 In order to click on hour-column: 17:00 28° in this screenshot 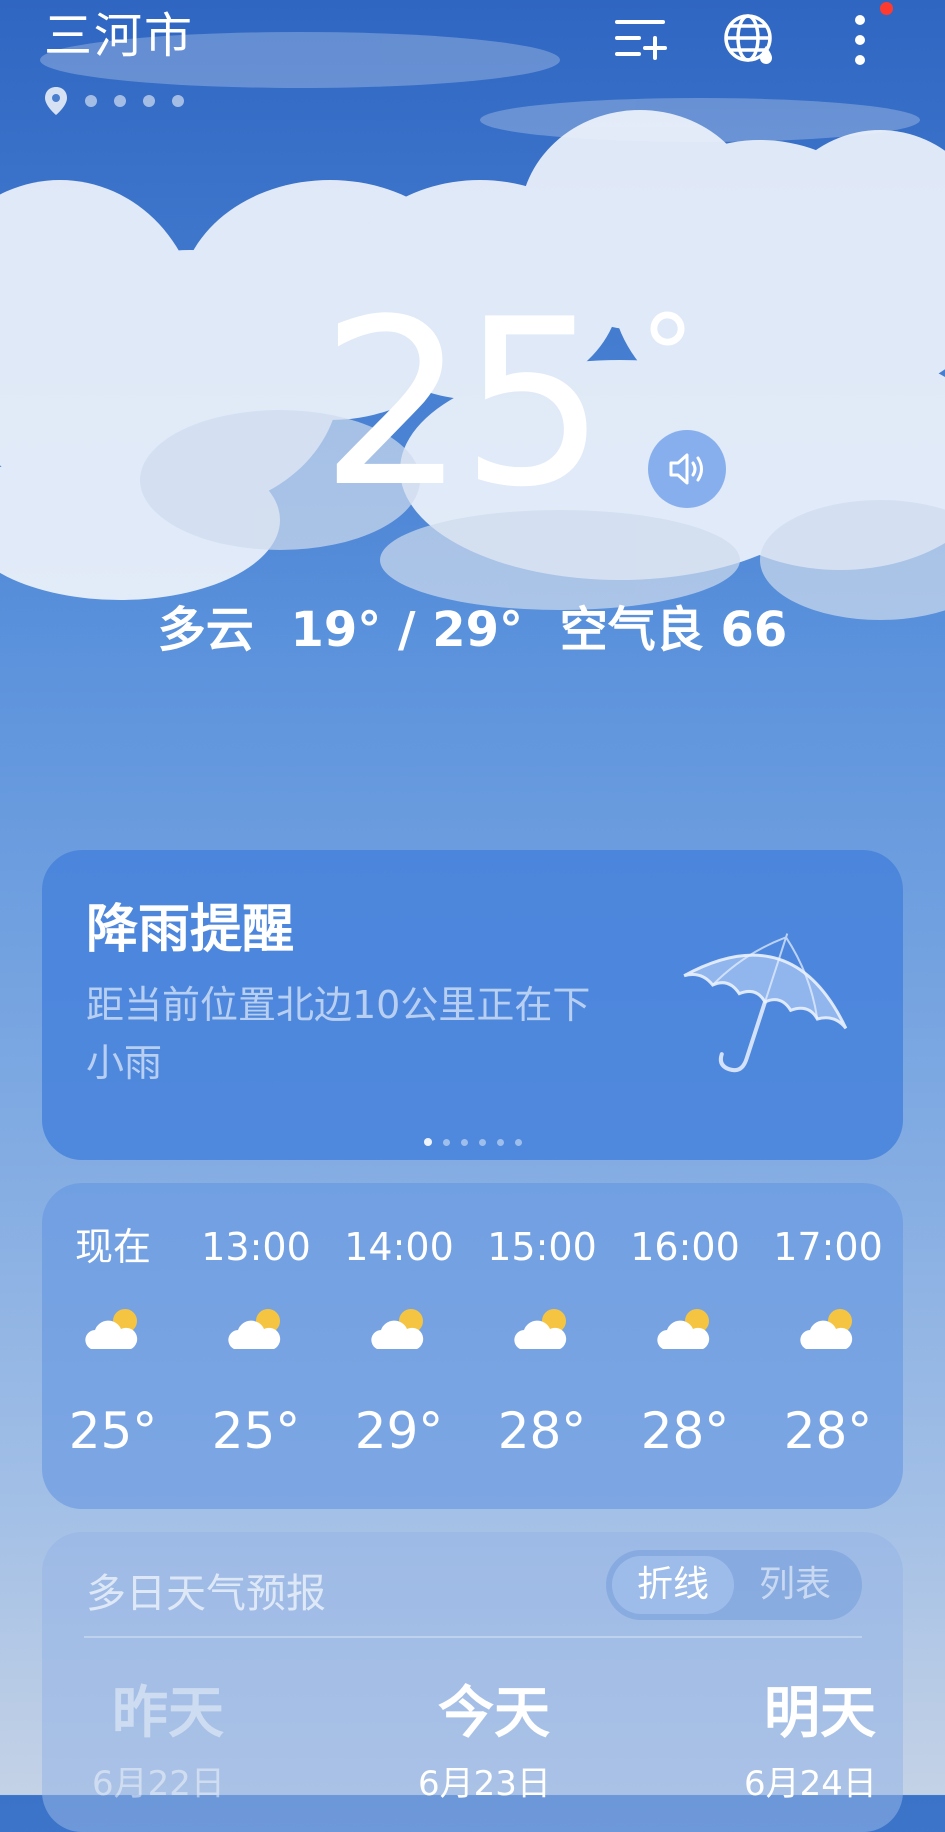, I will do `click(828, 1342)`.